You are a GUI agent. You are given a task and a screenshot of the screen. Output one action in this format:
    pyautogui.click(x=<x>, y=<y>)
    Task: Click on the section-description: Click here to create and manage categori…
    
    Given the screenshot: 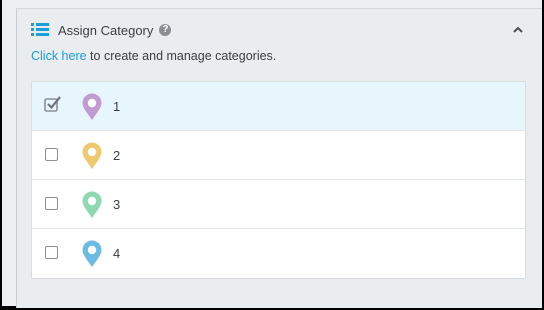 What is the action you would take?
    pyautogui.click(x=153, y=56)
    